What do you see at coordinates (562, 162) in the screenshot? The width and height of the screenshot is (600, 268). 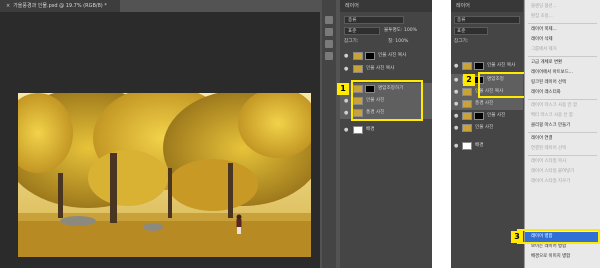 I see `menu-item: 레이어 스타일 복사` at bounding box center [562, 162].